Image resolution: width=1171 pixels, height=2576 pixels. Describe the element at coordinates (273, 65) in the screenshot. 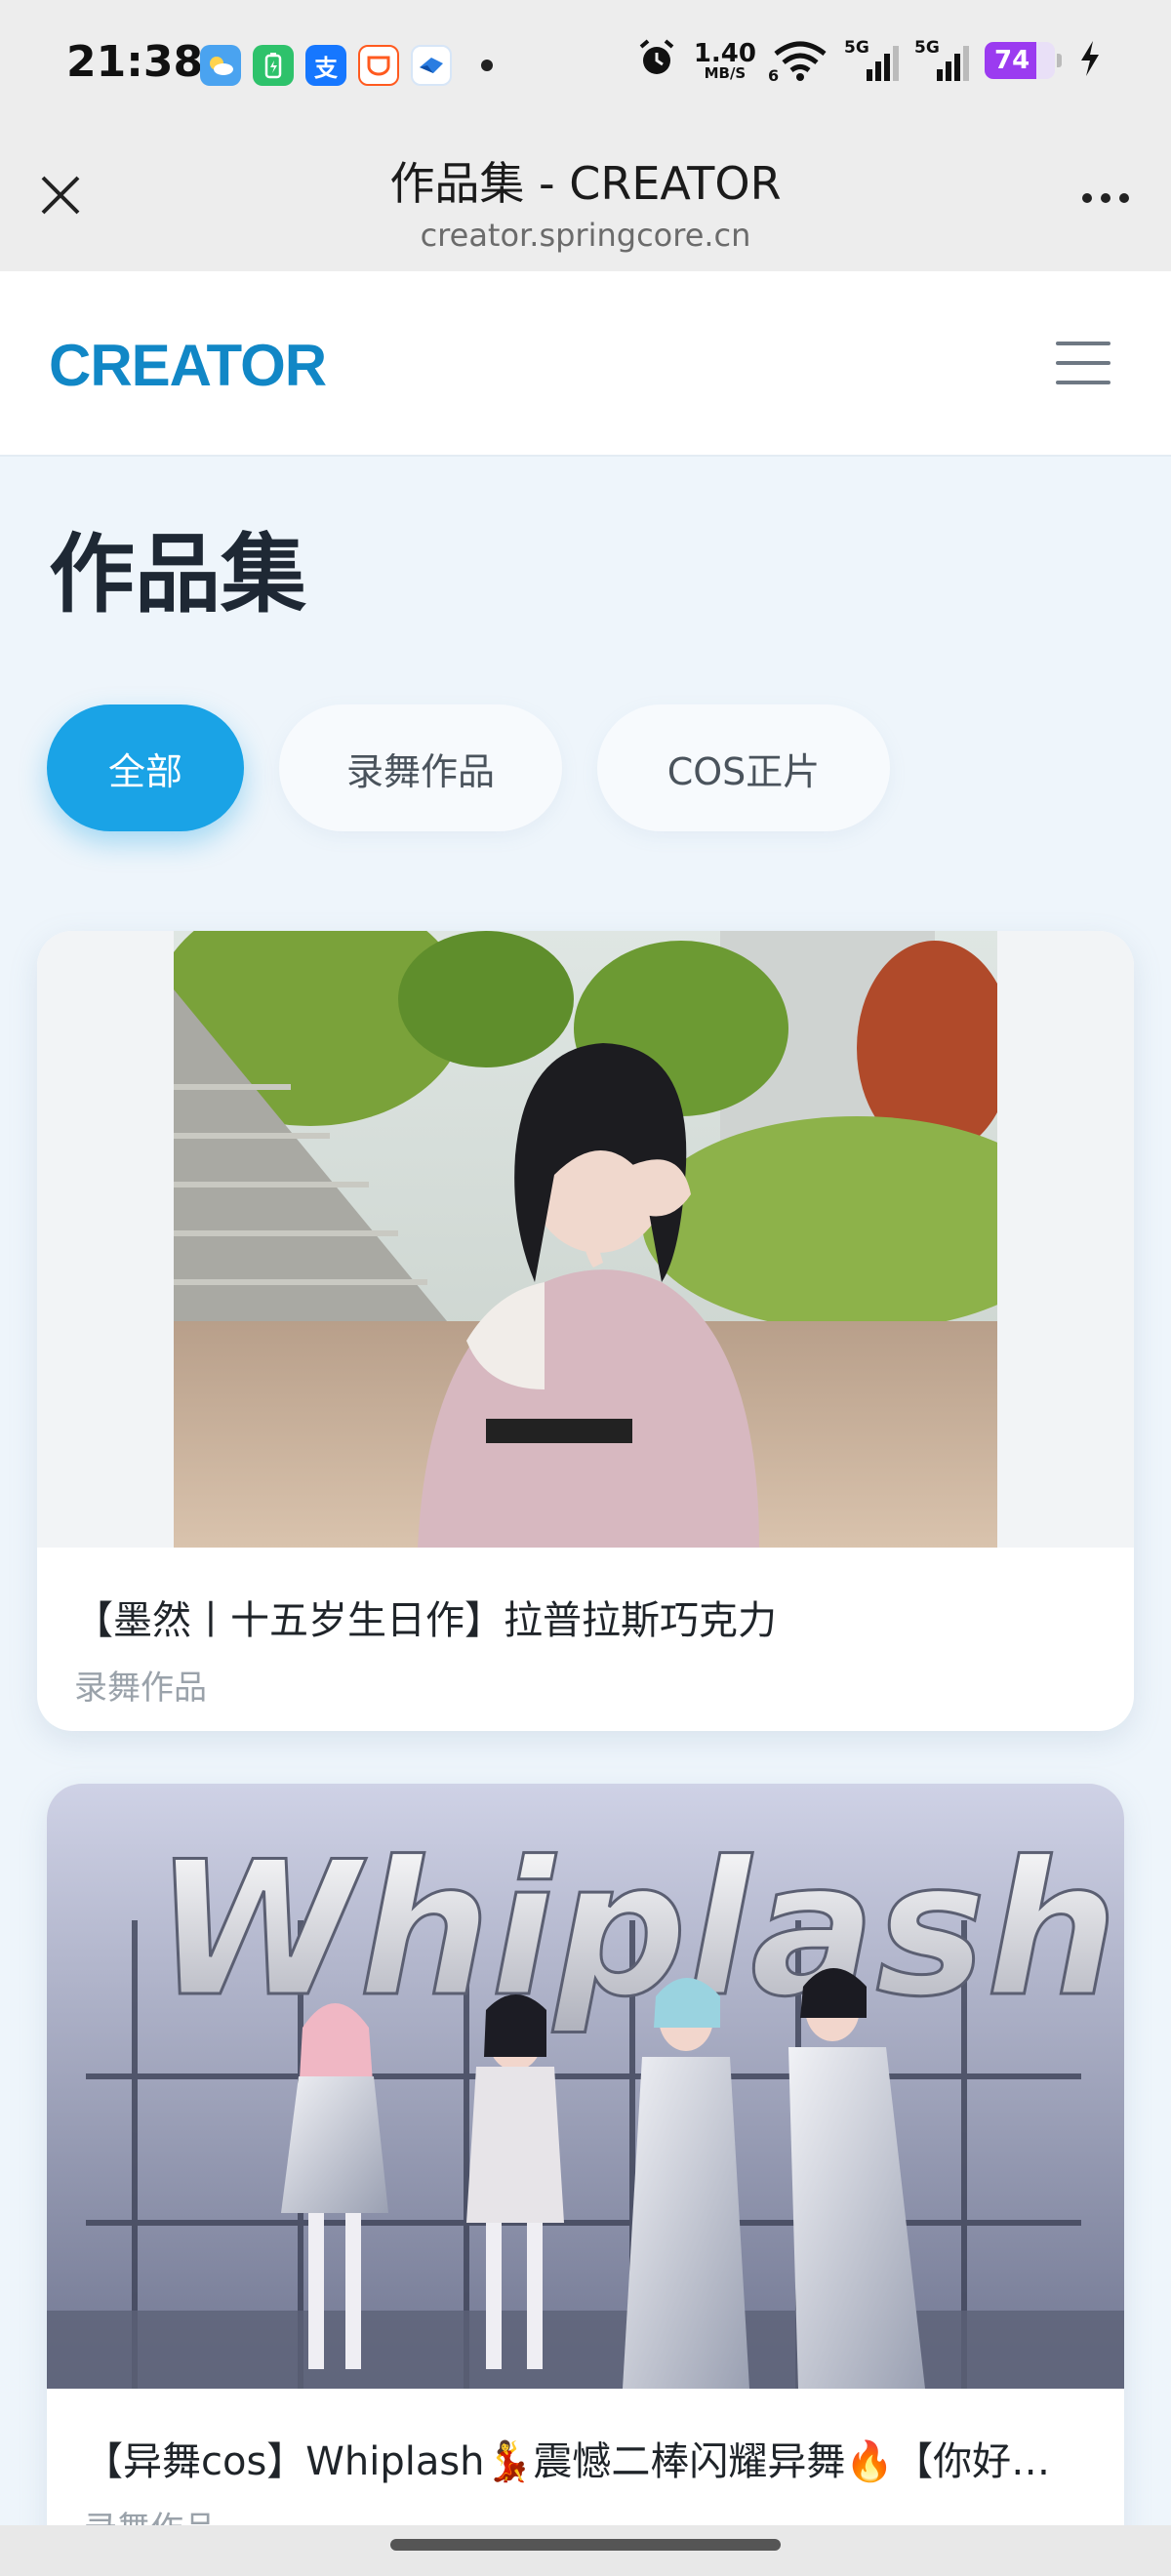

I see `battery-app-icon` at that location.